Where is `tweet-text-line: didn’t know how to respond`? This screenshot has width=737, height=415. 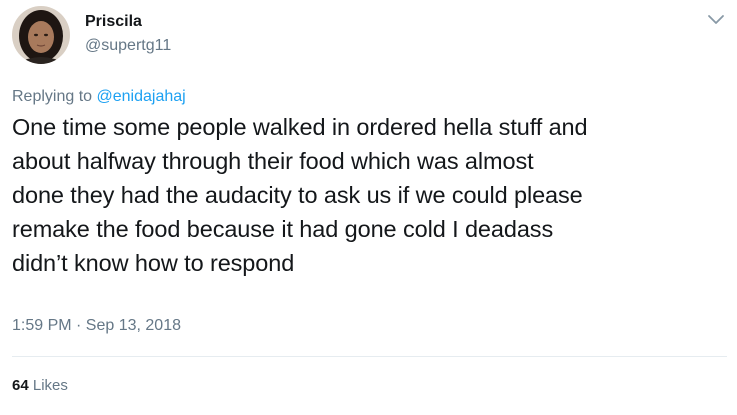
tweet-text-line: didn’t know how to respond is located at coordinates (153, 263).